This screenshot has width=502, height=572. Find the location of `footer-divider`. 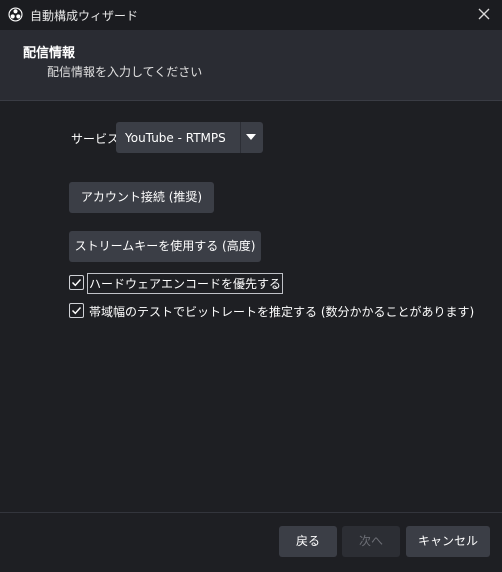

footer-divider is located at coordinates (251, 512).